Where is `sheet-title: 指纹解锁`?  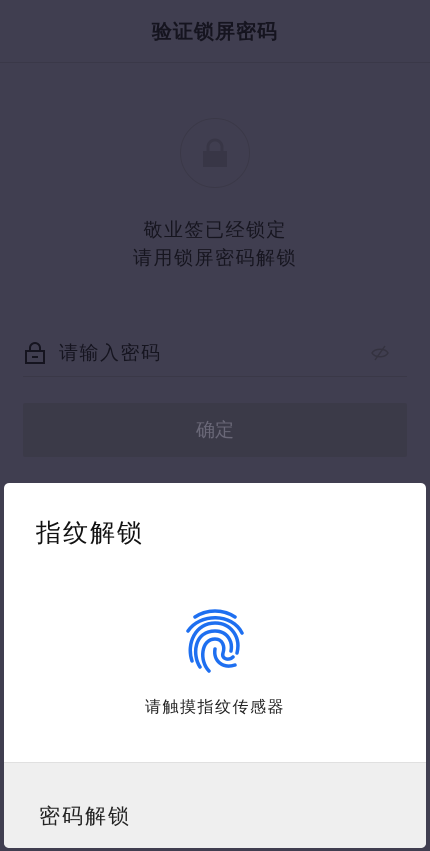 sheet-title: 指纹解锁 is located at coordinates (90, 533).